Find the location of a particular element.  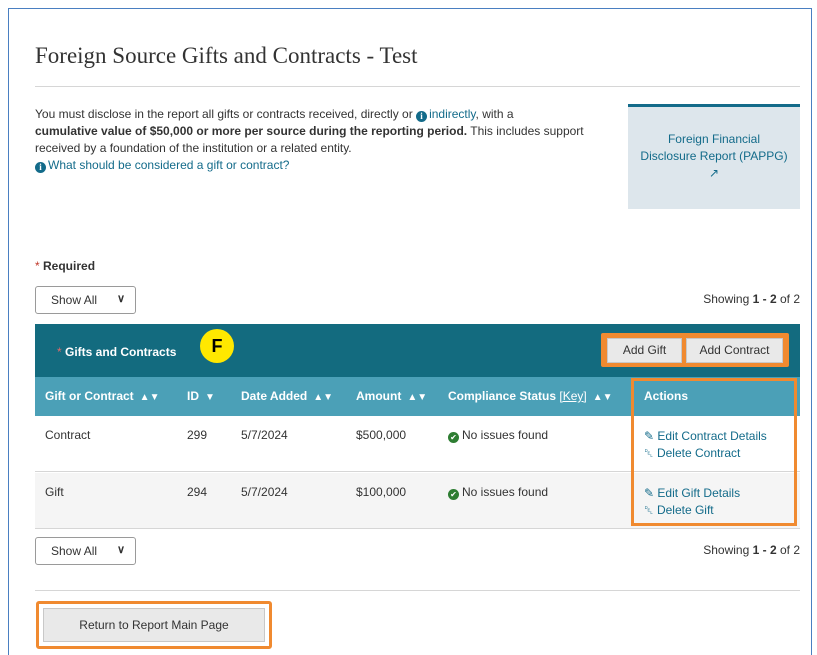

edit-label: Edit Gift Details is located at coordinates (699, 493).